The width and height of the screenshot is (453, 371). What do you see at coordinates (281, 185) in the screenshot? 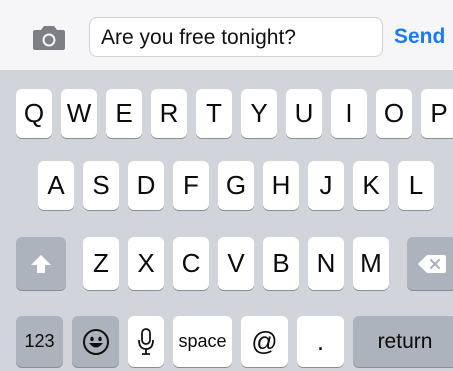
I see `key-h: H` at bounding box center [281, 185].